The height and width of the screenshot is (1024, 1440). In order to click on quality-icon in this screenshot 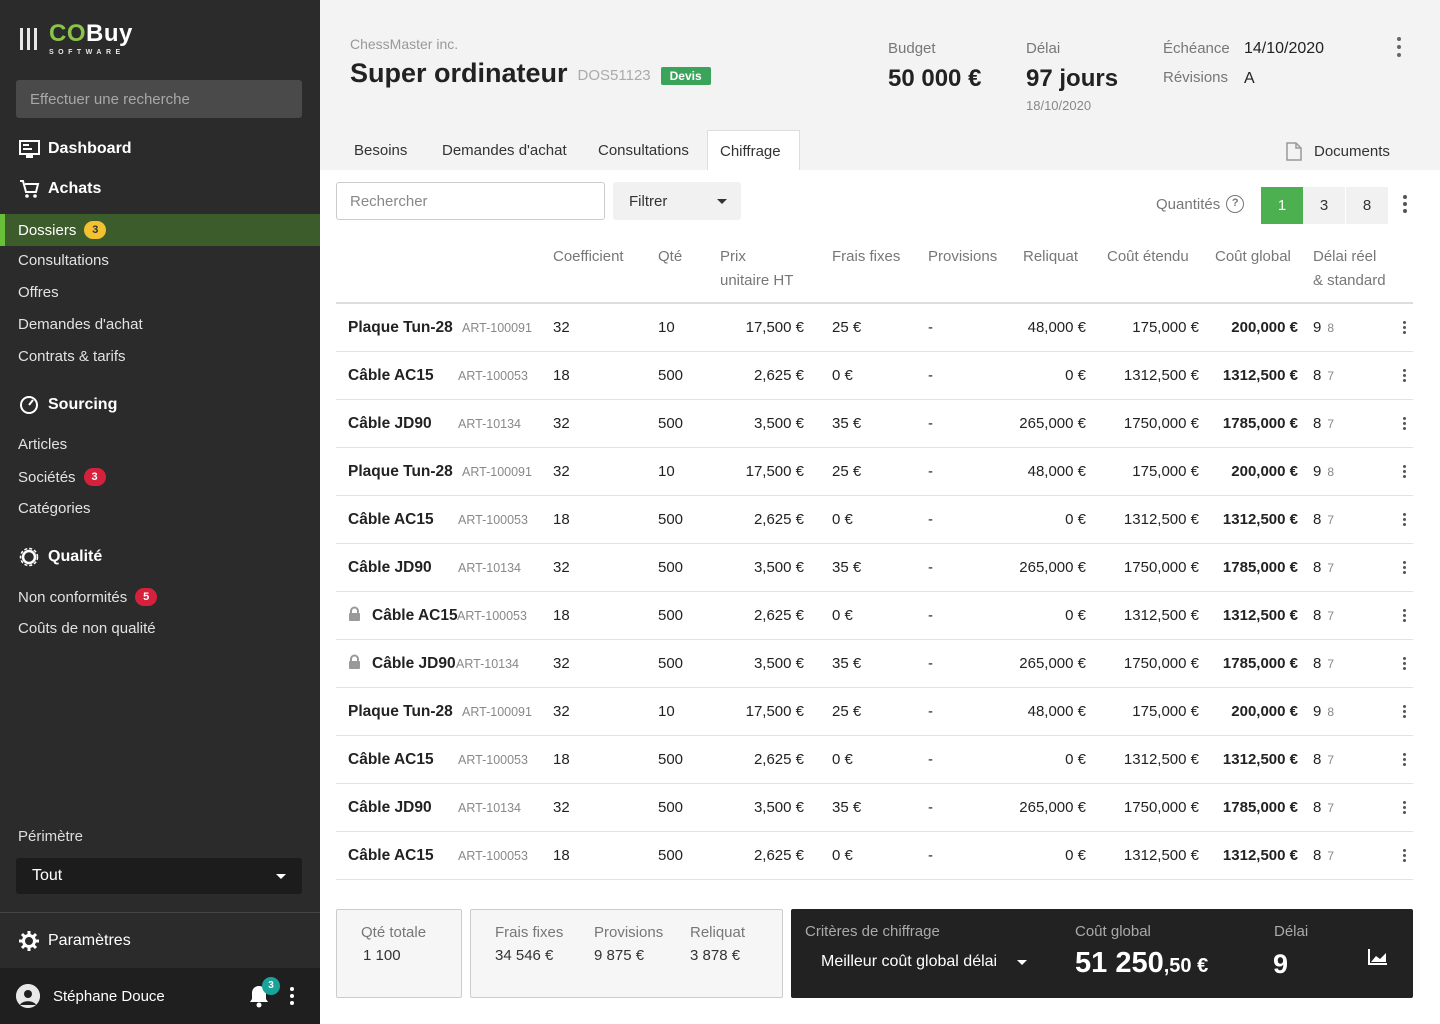, I will do `click(29, 557)`.